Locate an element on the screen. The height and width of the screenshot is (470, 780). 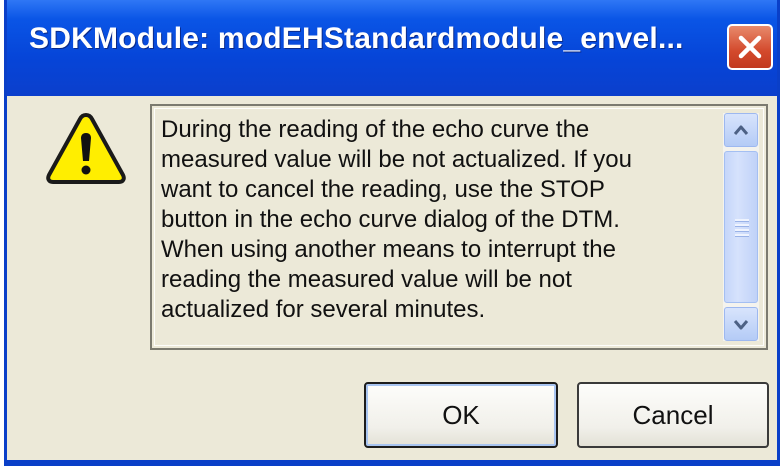
scroll-down-button is located at coordinates (741, 324).